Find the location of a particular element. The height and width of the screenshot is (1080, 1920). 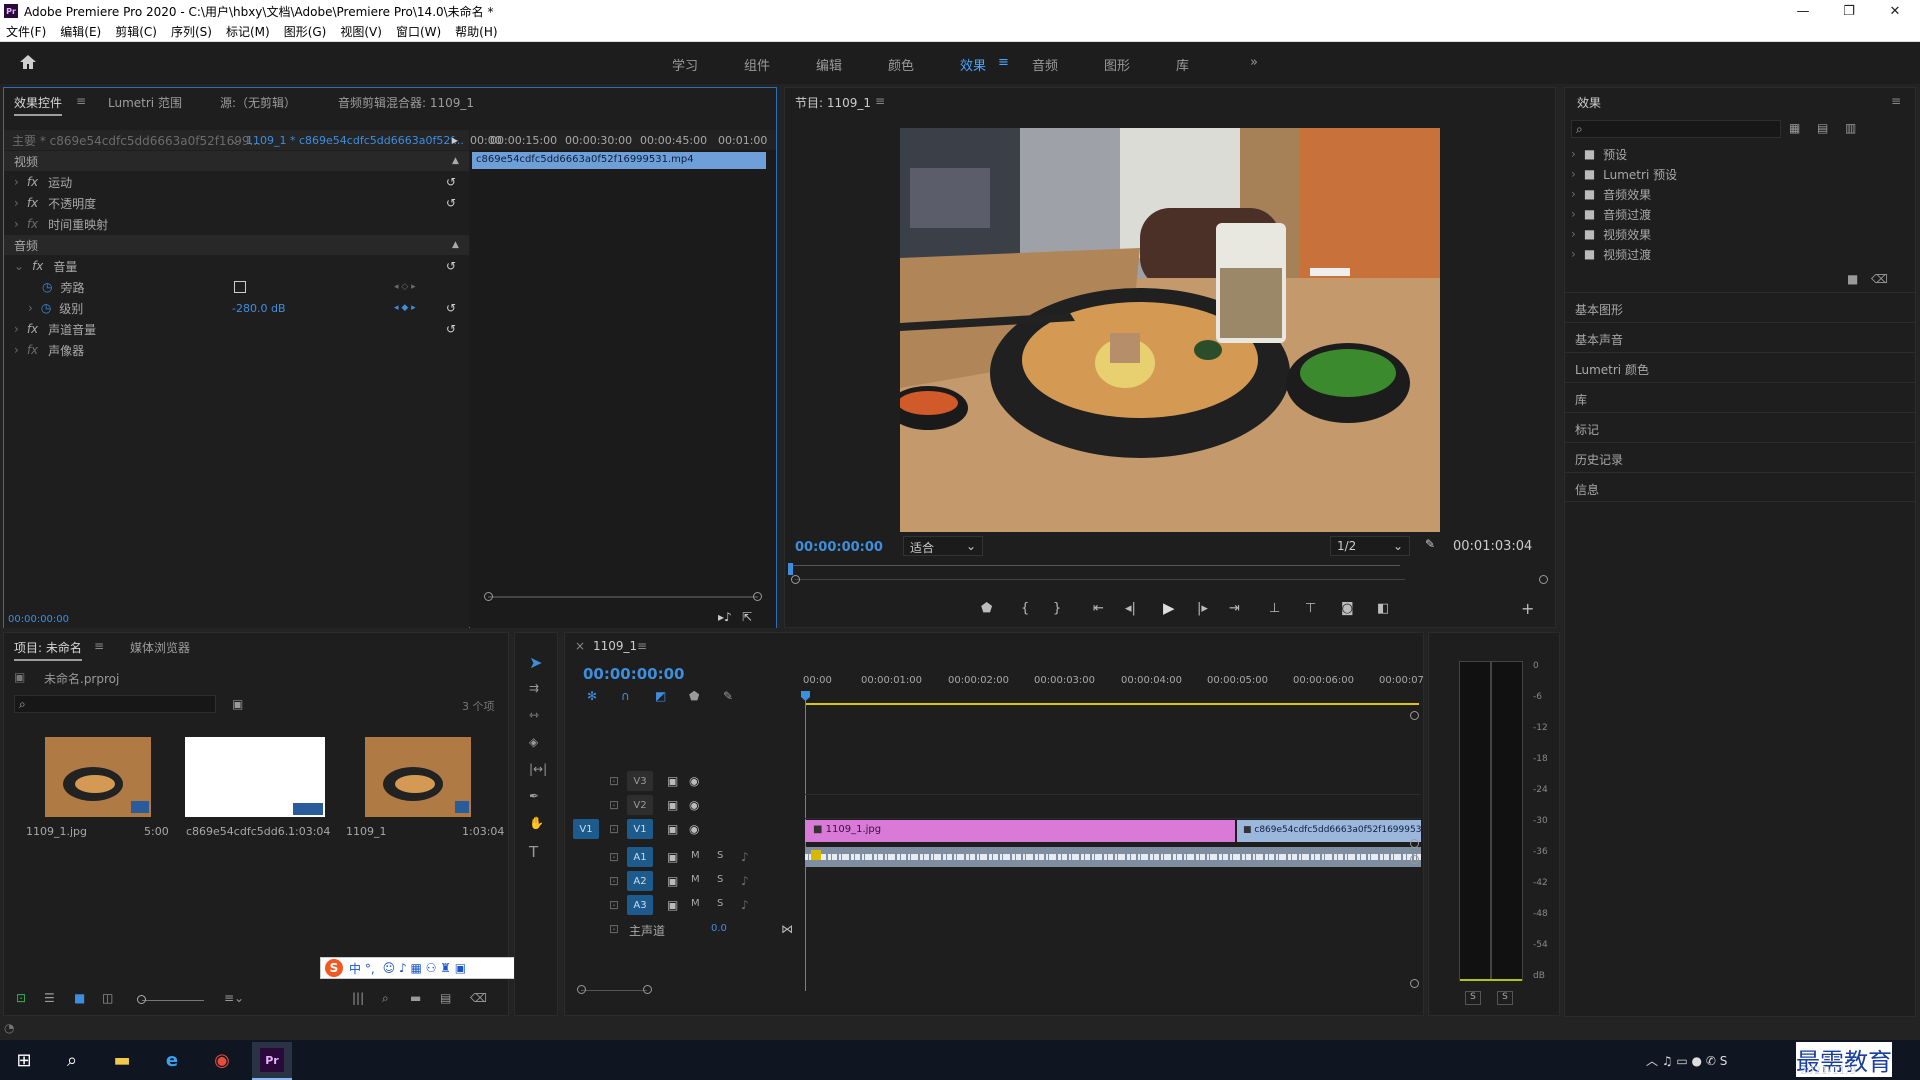

project-item: c869e54cdfc5dd6... 1:03:04 is located at coordinates (254, 786).